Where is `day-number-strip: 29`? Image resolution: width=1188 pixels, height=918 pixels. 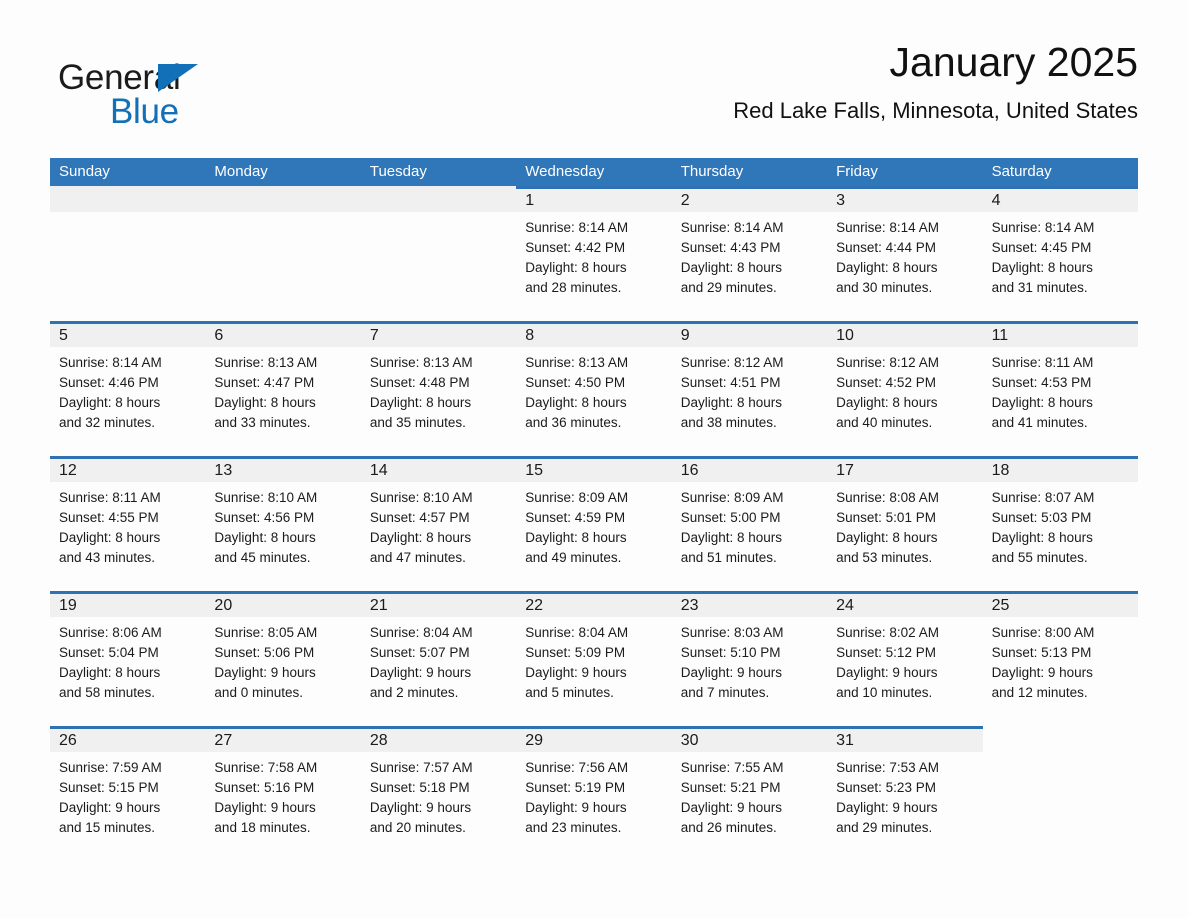 day-number-strip: 29 is located at coordinates (594, 739).